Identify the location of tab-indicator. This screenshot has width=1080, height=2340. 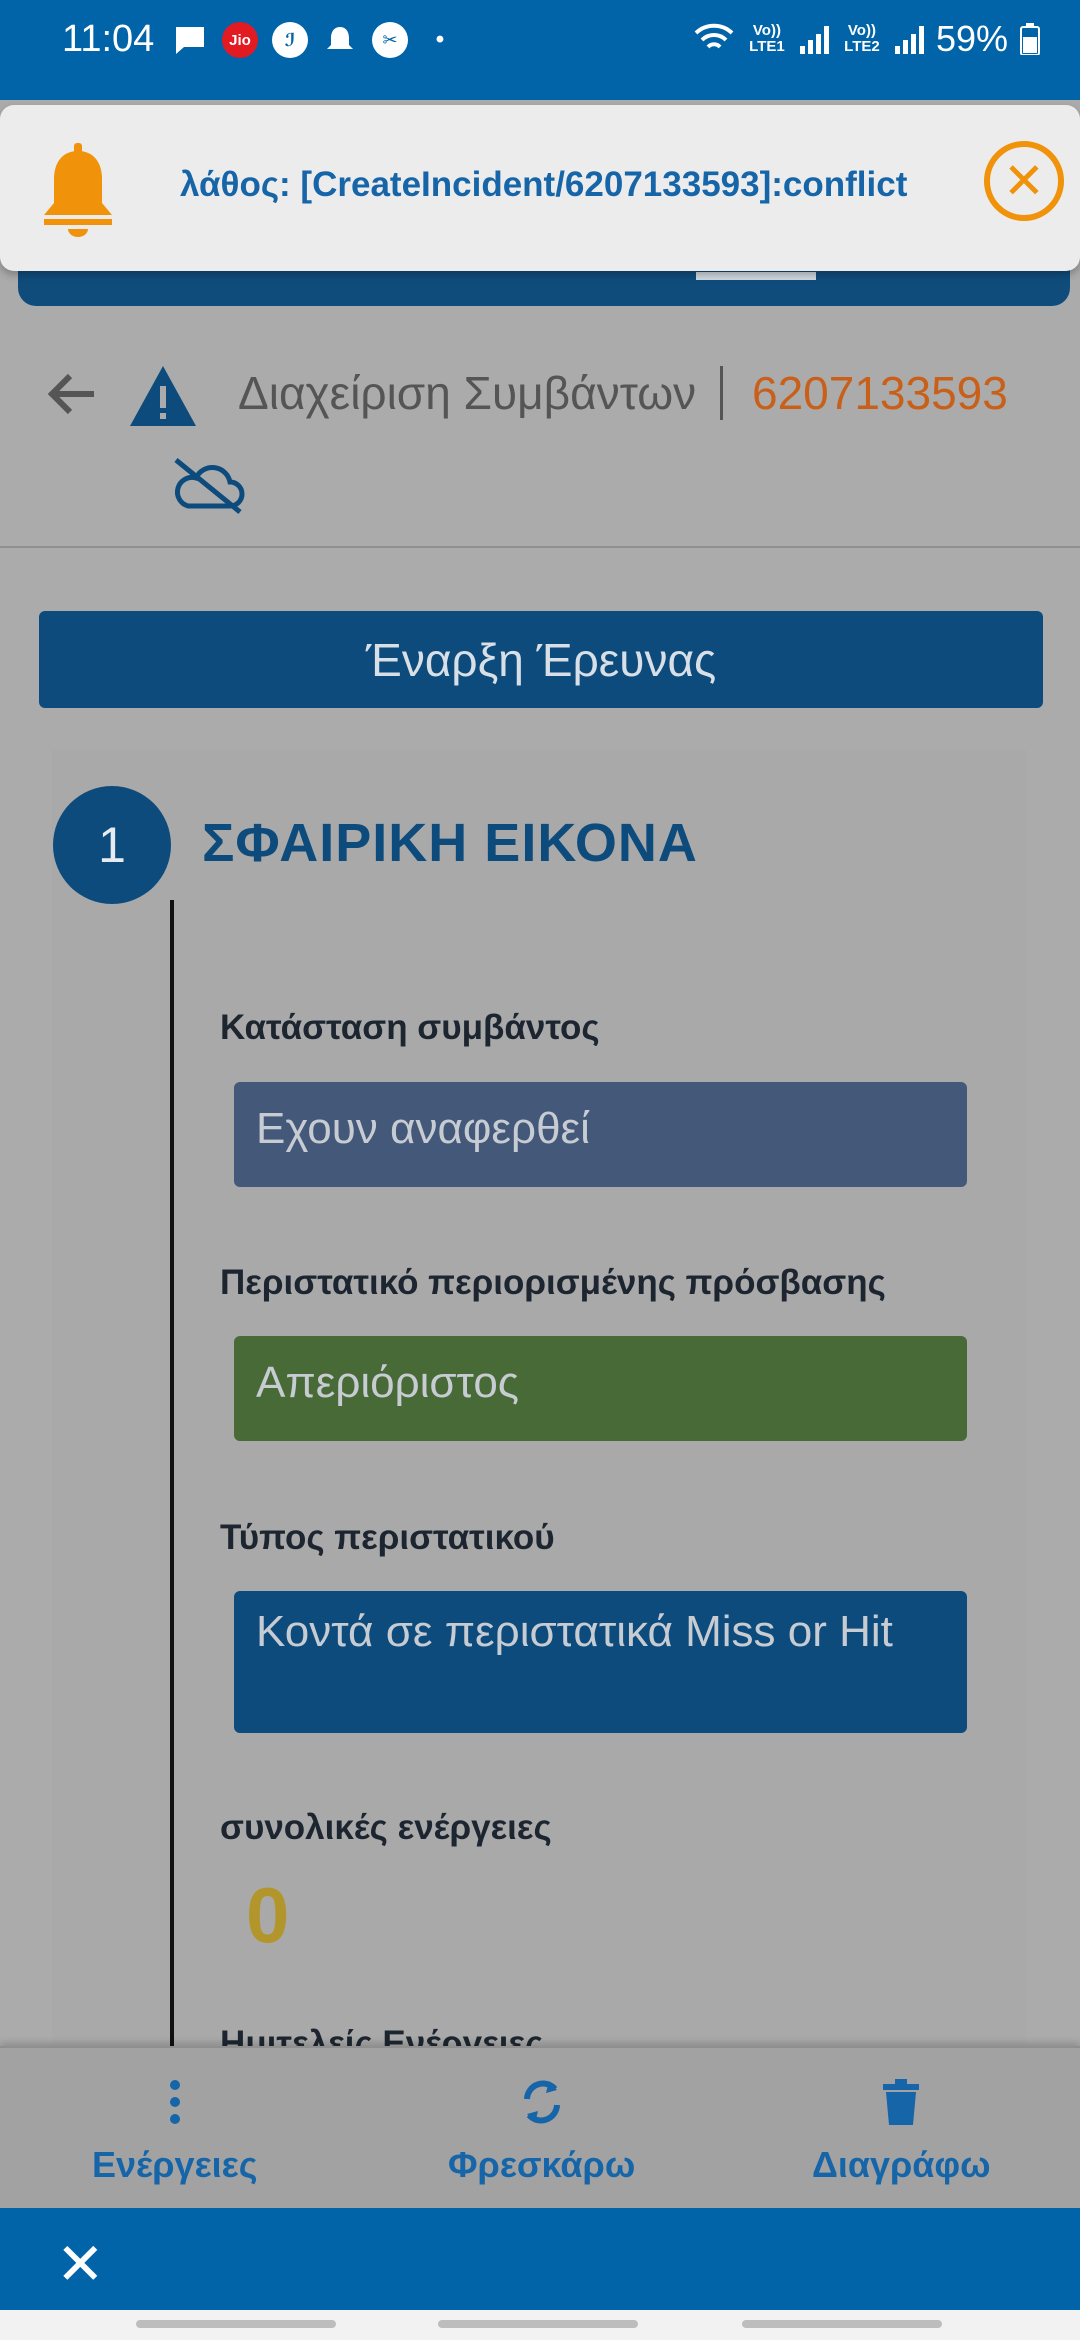
(756, 276).